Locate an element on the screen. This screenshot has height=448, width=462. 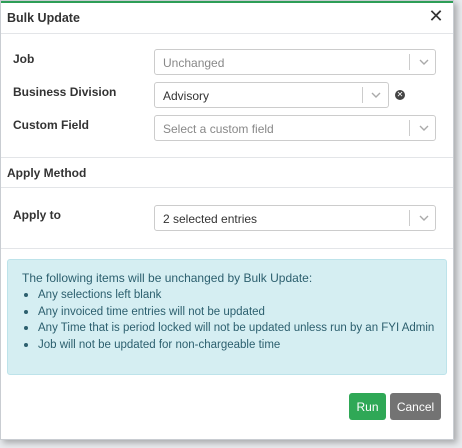
run-button: Run is located at coordinates (367, 406).